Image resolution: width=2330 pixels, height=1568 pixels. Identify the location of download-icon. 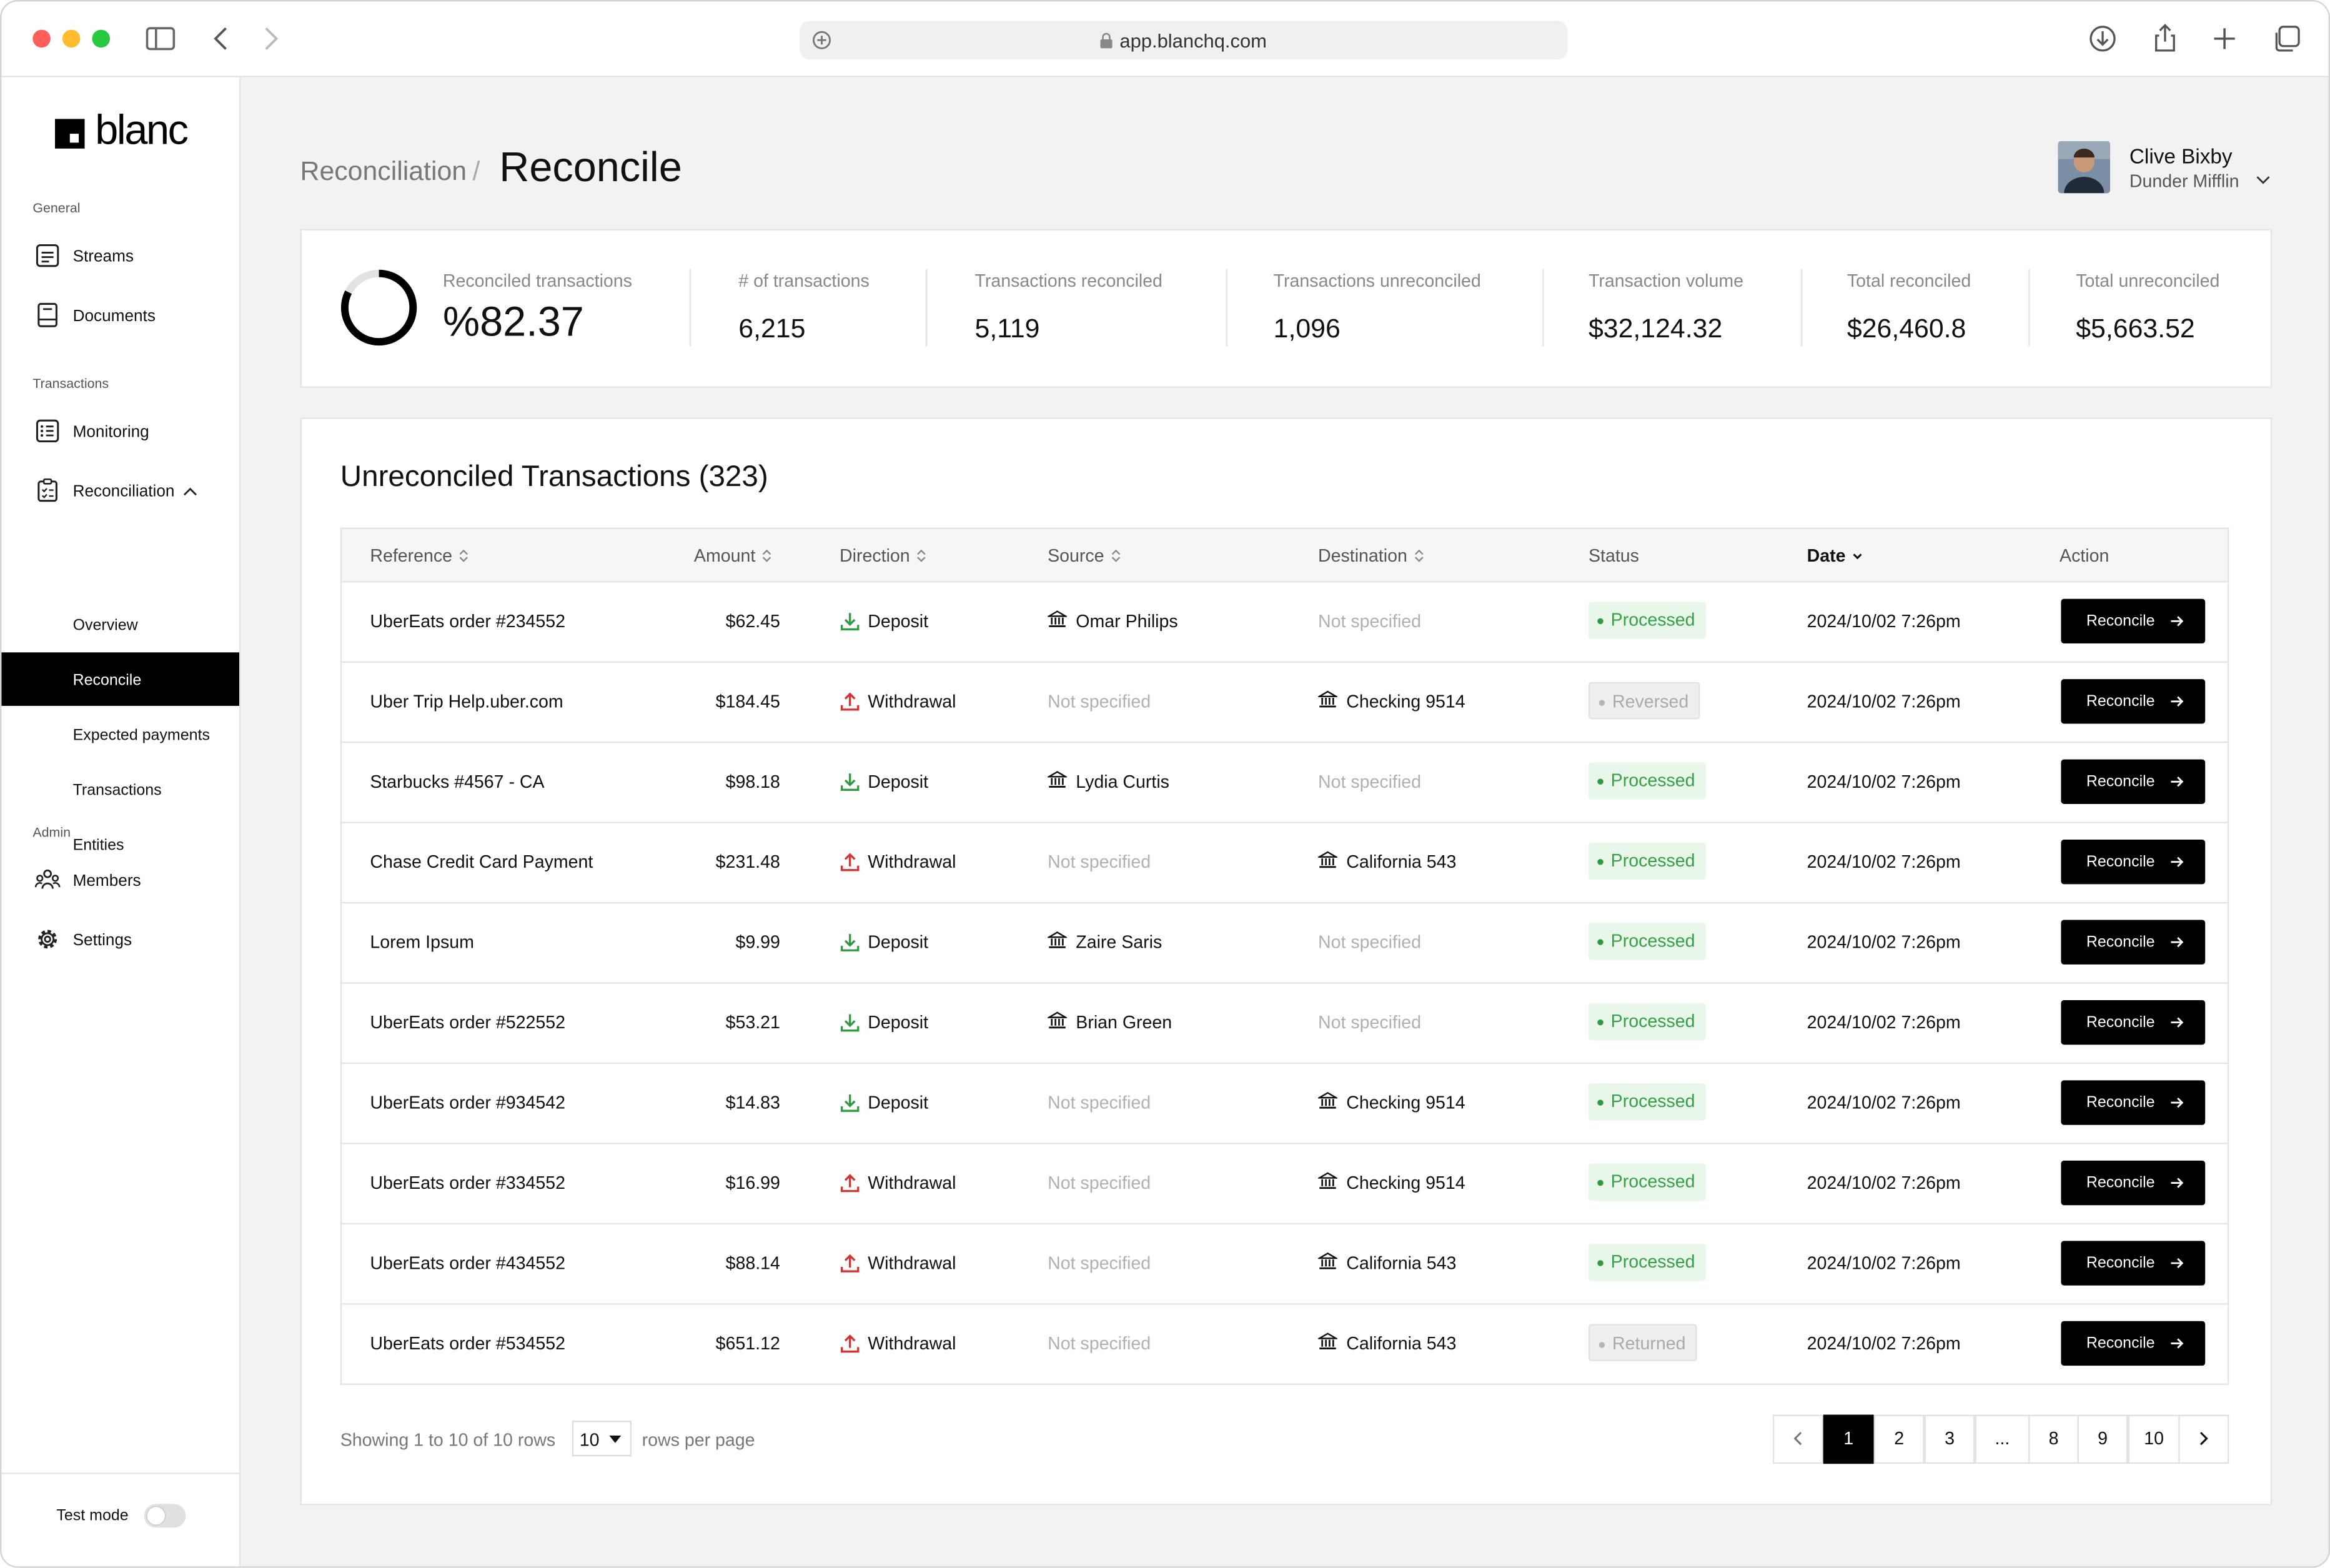
(2102, 38).